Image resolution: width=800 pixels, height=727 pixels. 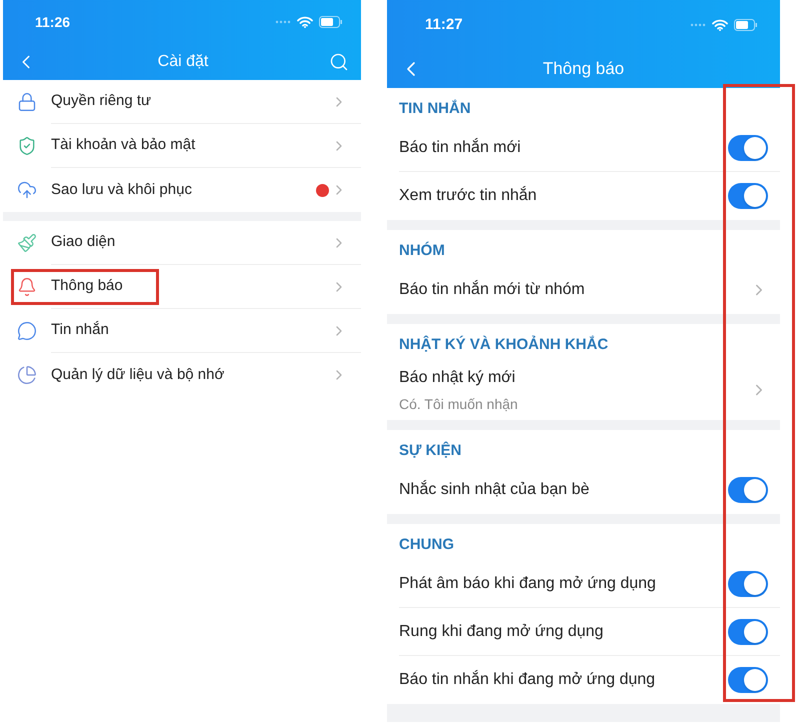 I want to click on settings-row: Báo tin nhắn khi đang mở ứng dụng, so click(x=583, y=680).